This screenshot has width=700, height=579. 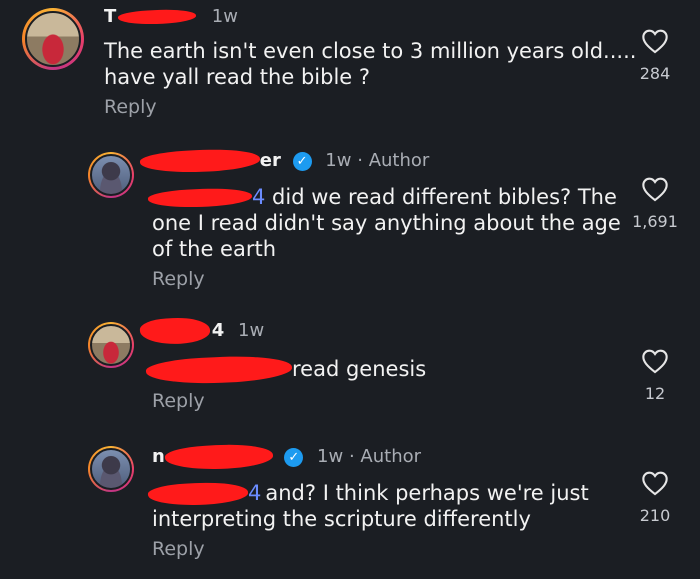 I want to click on comment-text: read genesis, so click(x=286, y=370).